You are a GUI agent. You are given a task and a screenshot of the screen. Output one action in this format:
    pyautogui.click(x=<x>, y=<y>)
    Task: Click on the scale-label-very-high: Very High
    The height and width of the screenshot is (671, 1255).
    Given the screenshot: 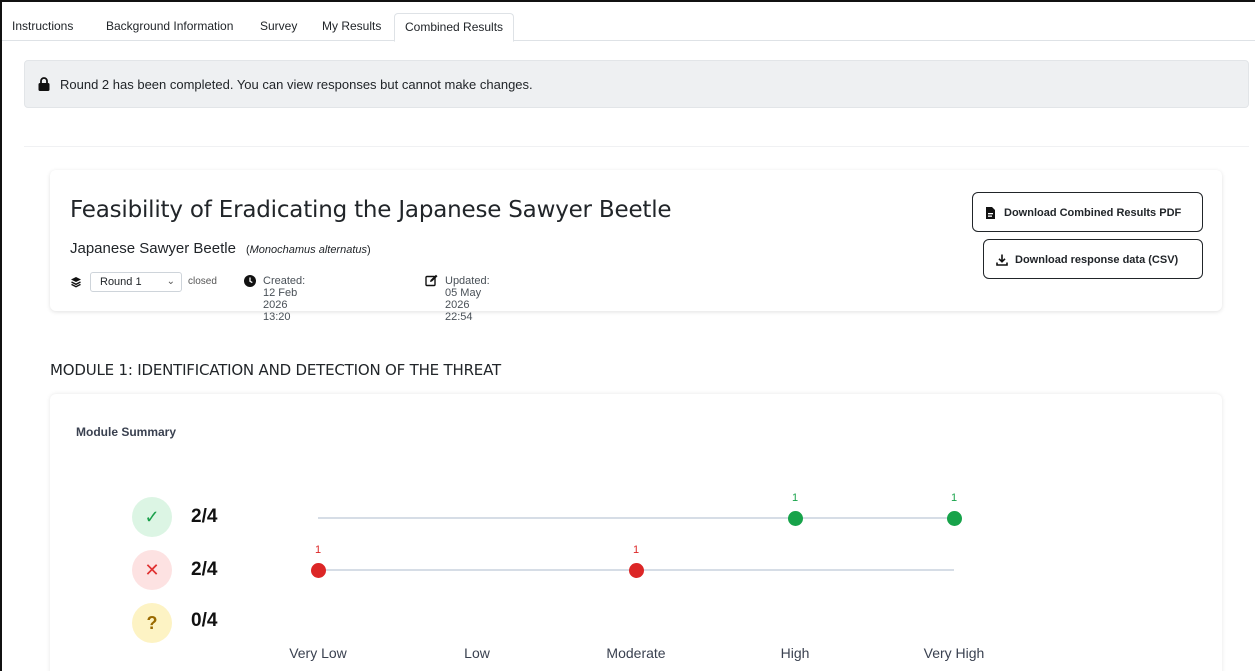 What is the action you would take?
    pyautogui.click(x=954, y=653)
    